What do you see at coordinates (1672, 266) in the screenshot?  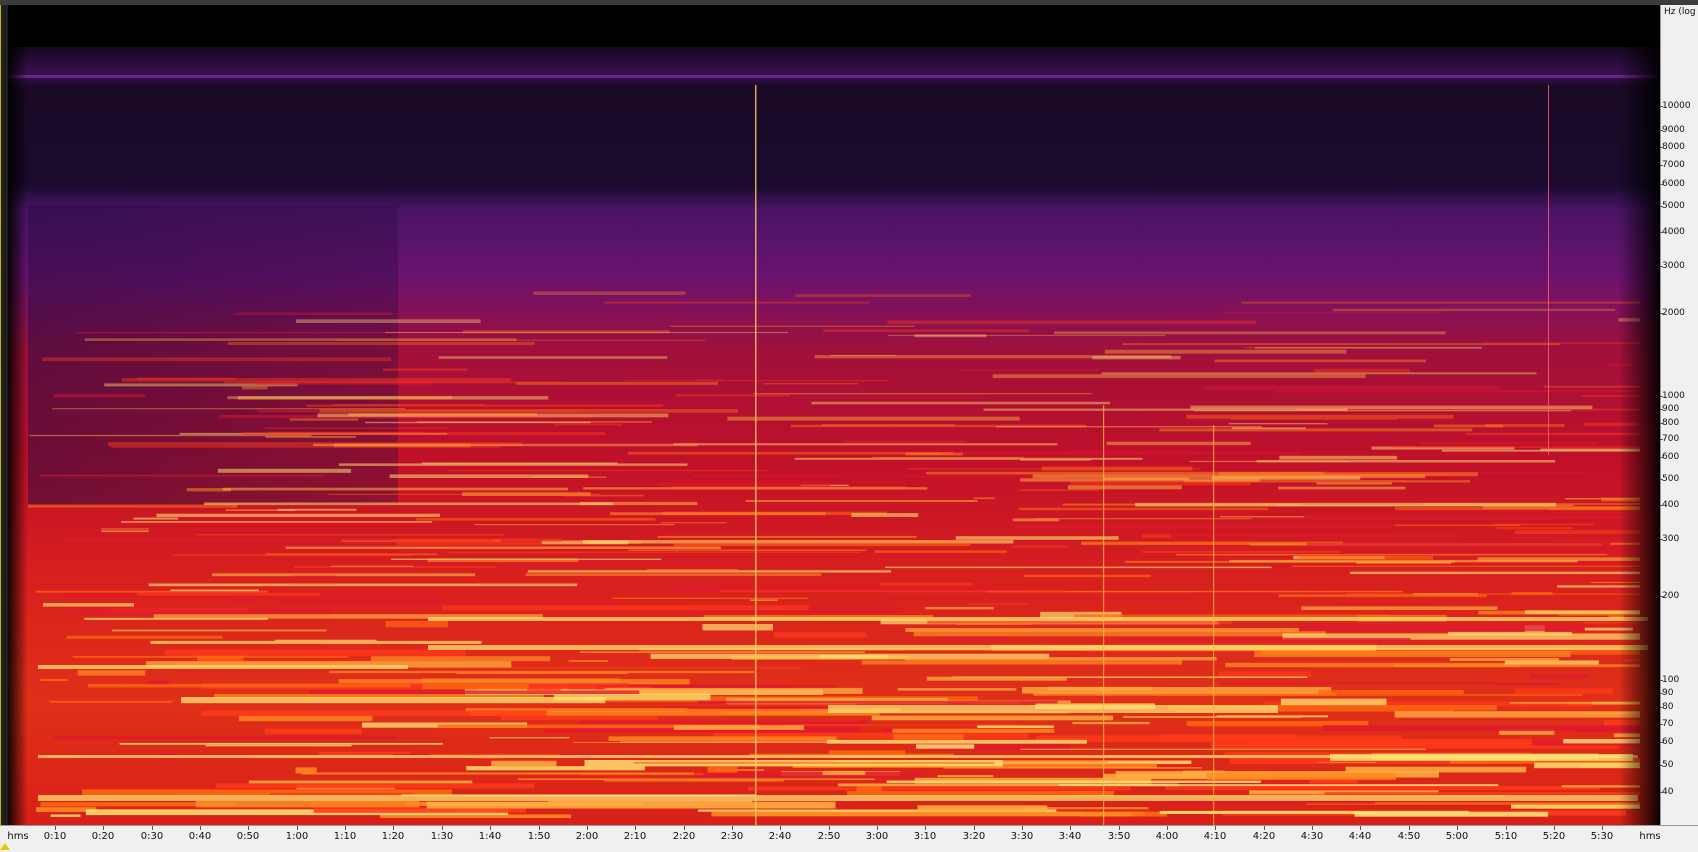 I see `freq-tick-label: 3000` at bounding box center [1672, 266].